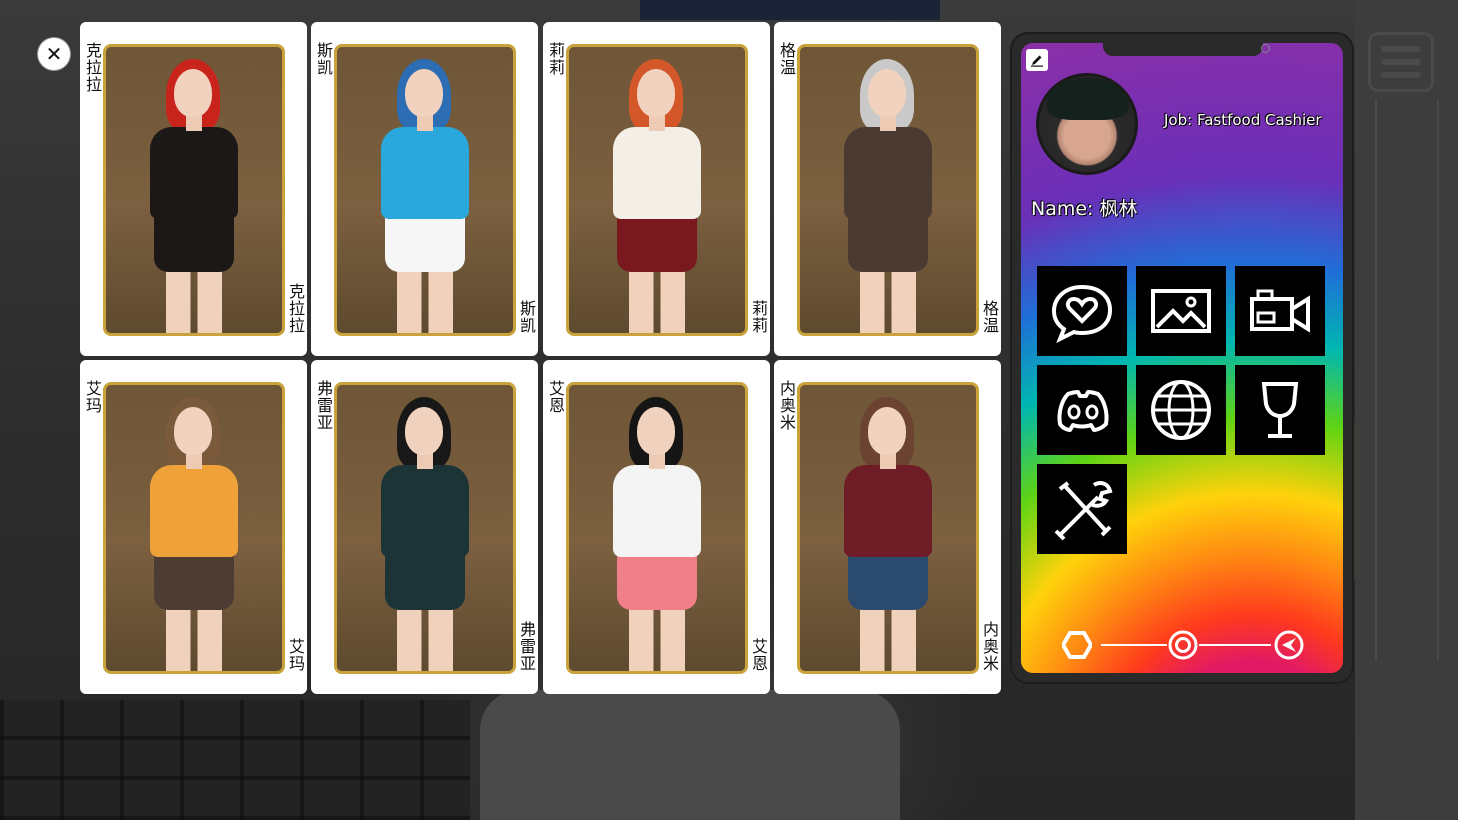 The image size is (1458, 820). Describe the element at coordinates (323, 59) in the screenshot. I see `character-name-top: 斯凯` at that location.